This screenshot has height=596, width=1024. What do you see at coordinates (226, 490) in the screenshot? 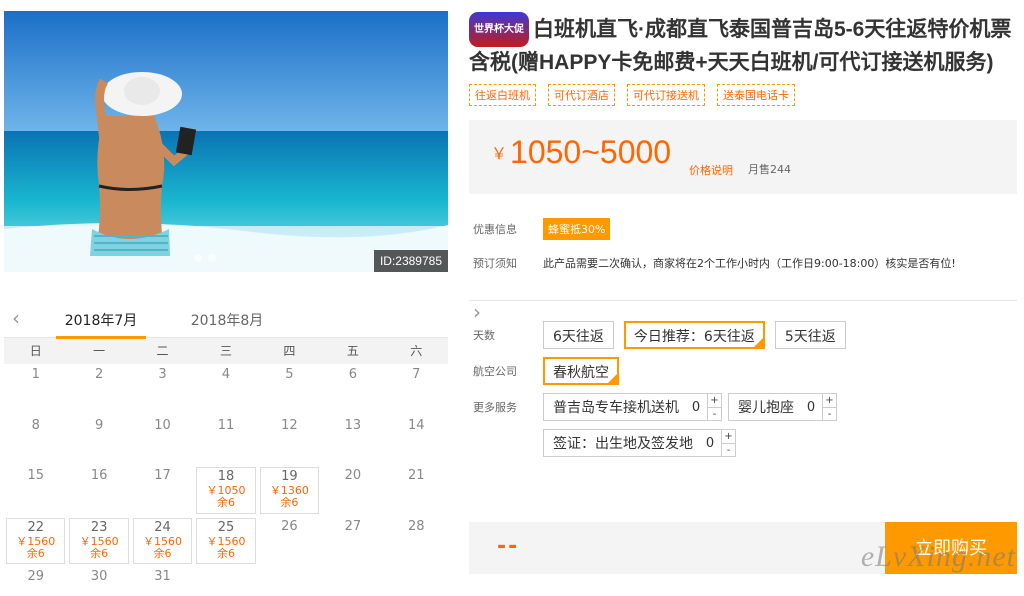
I see `calendar-day-available: 18 ￥1050 余6` at bounding box center [226, 490].